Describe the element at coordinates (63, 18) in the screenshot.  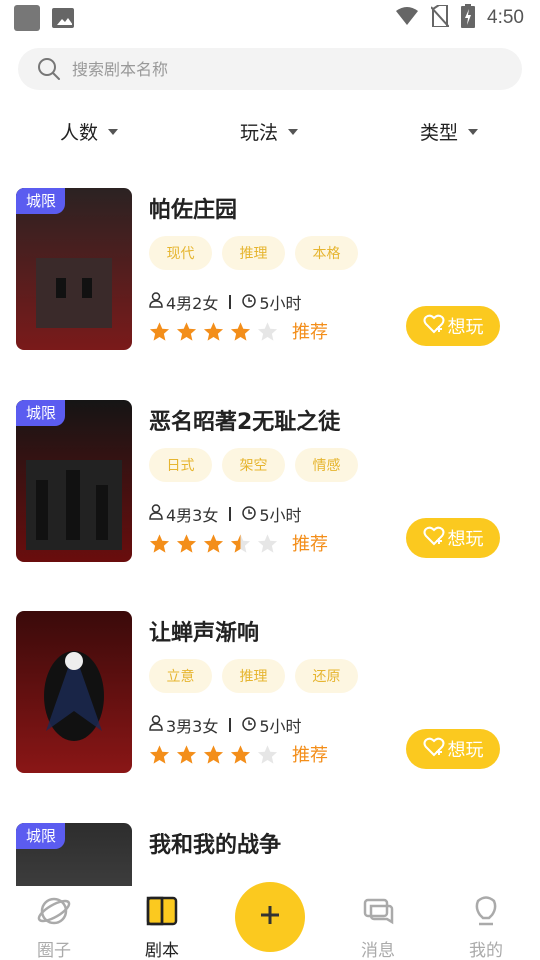
I see `image-notification-icon` at that location.